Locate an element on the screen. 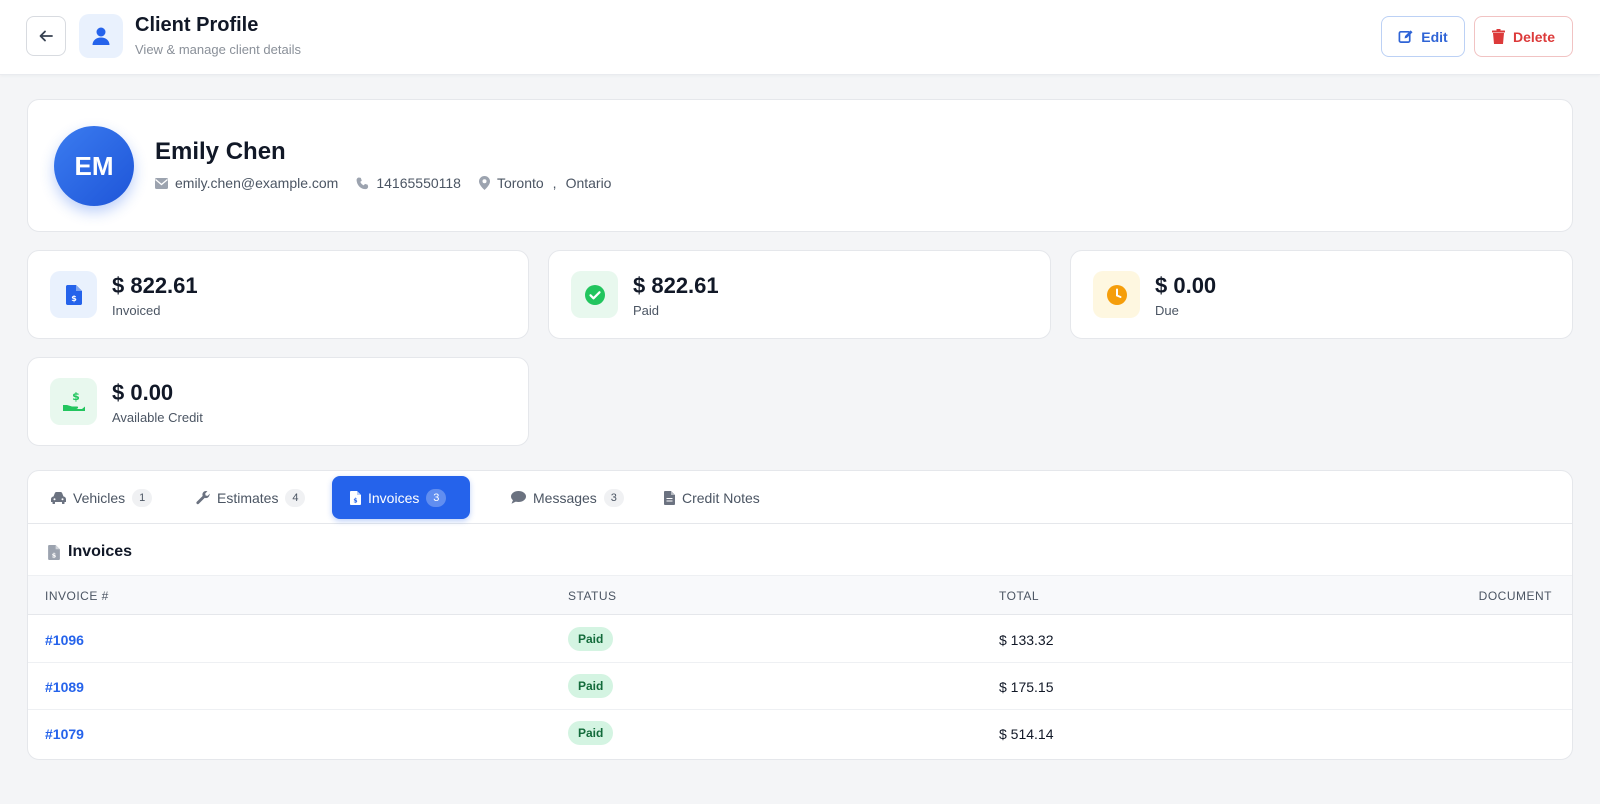 The height and width of the screenshot is (804, 1600). invoice-total: $ 133.32 is located at coordinates (1026, 640).